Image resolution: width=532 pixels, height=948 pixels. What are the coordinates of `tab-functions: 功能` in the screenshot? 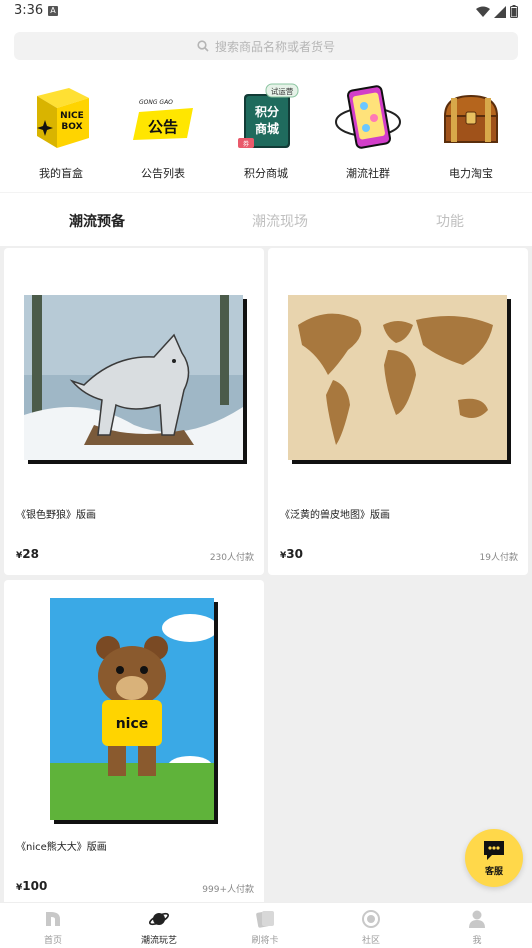 It's located at (450, 221).